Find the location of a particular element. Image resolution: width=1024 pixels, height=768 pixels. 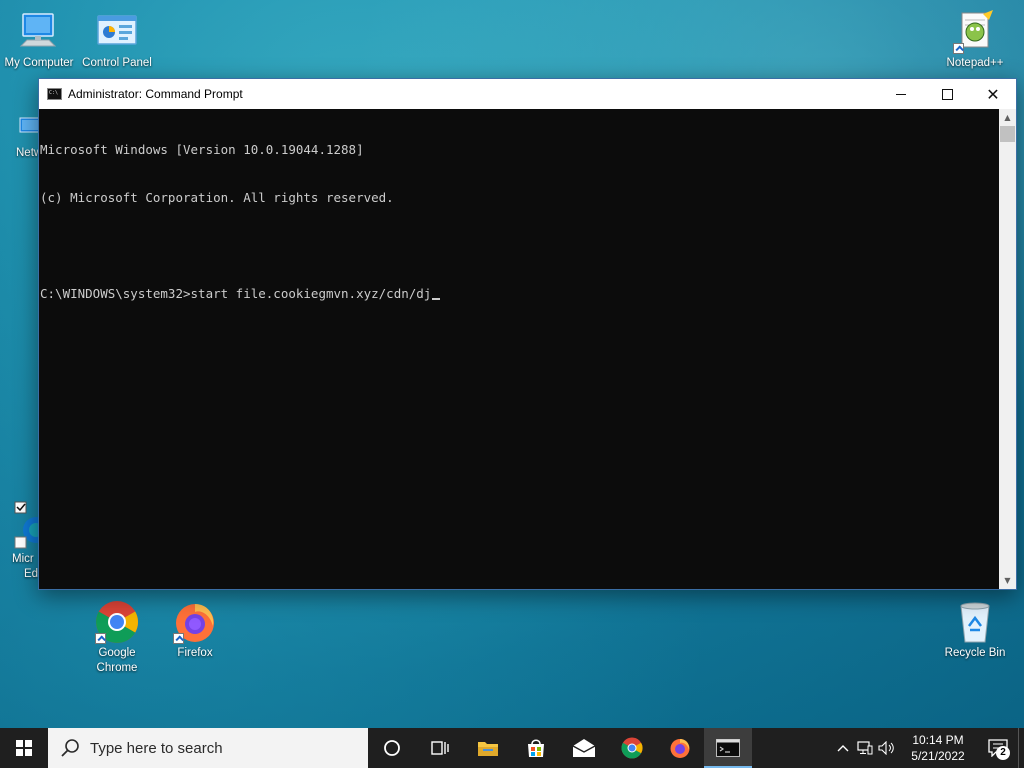

desktop-icon-label: Recycle Bin is located at coordinates (975, 653).